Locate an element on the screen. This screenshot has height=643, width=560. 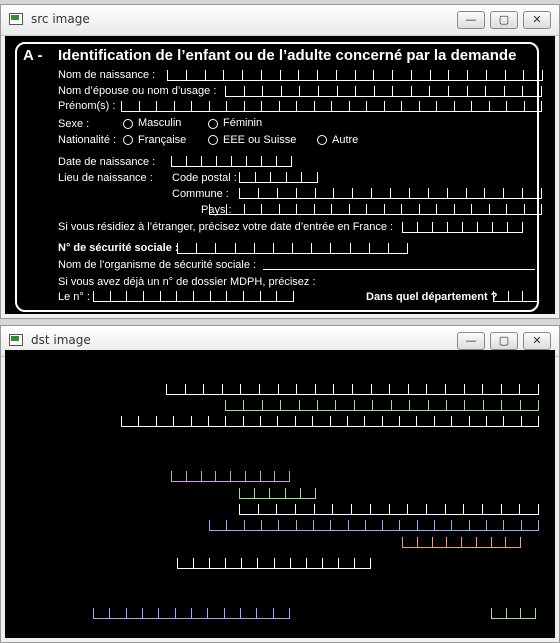
window-app-icon is located at coordinates (16, 340).